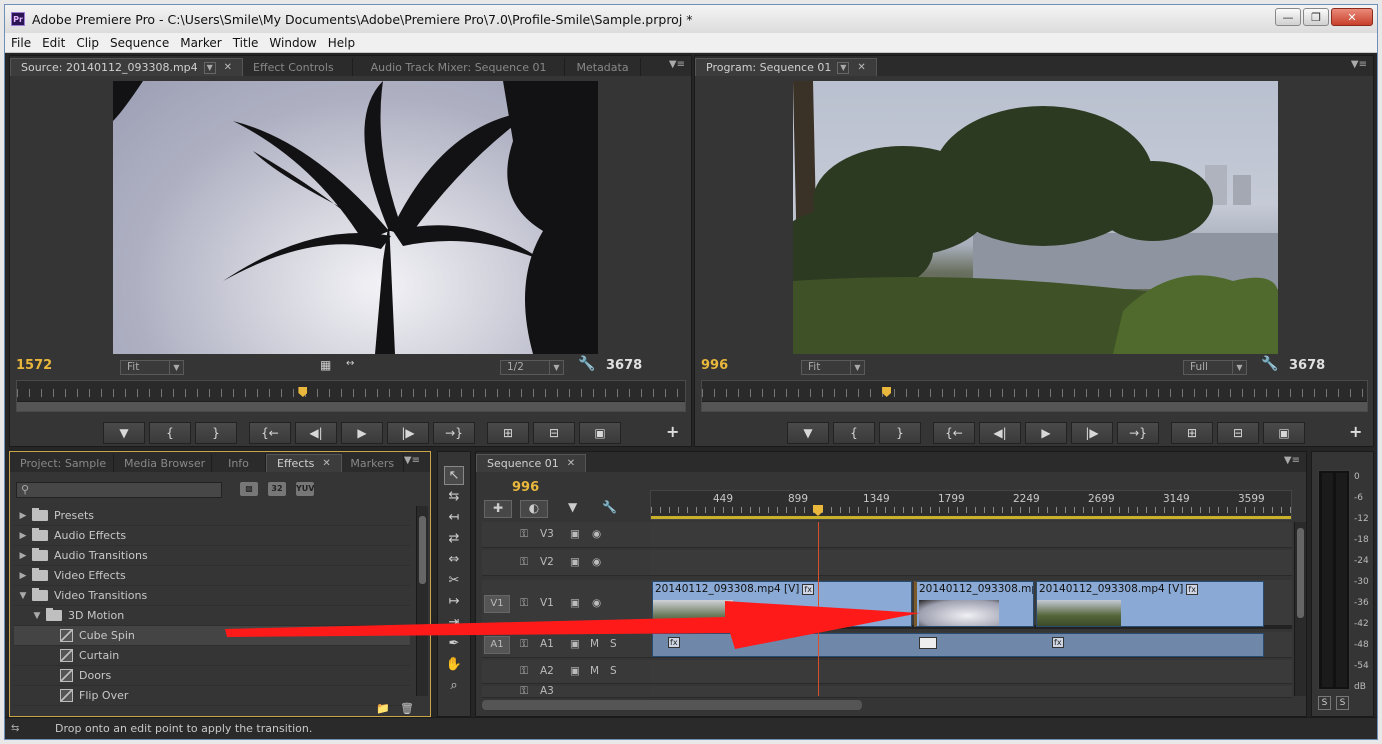 This screenshot has width=1382, height=744. What do you see at coordinates (613, 671) in the screenshot?
I see `solo-track-button: S` at bounding box center [613, 671].